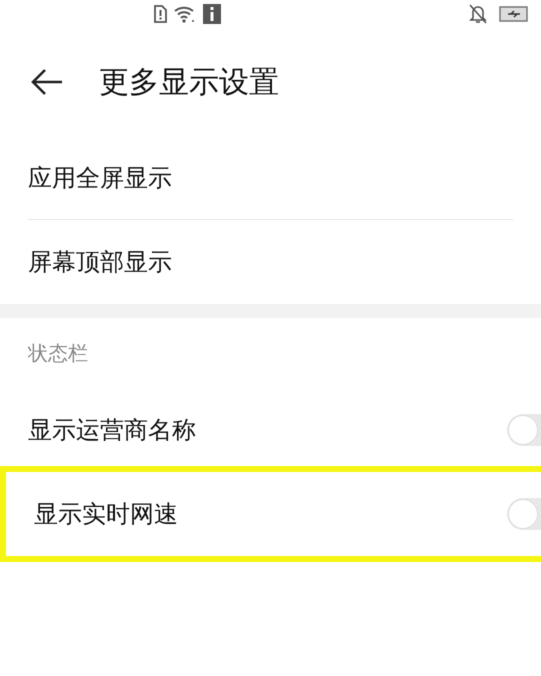 This screenshot has height=676, width=541. What do you see at coordinates (58, 353) in the screenshot?
I see `section-header: 状态栏` at bounding box center [58, 353].